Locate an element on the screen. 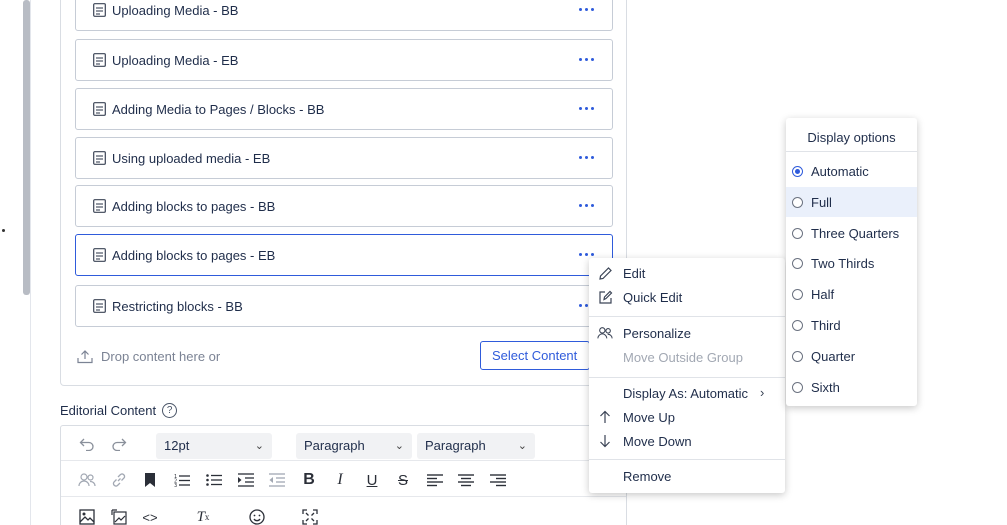 Image resolution: width=1007 pixels, height=525 pixels. display-option-label: Third is located at coordinates (826, 325).